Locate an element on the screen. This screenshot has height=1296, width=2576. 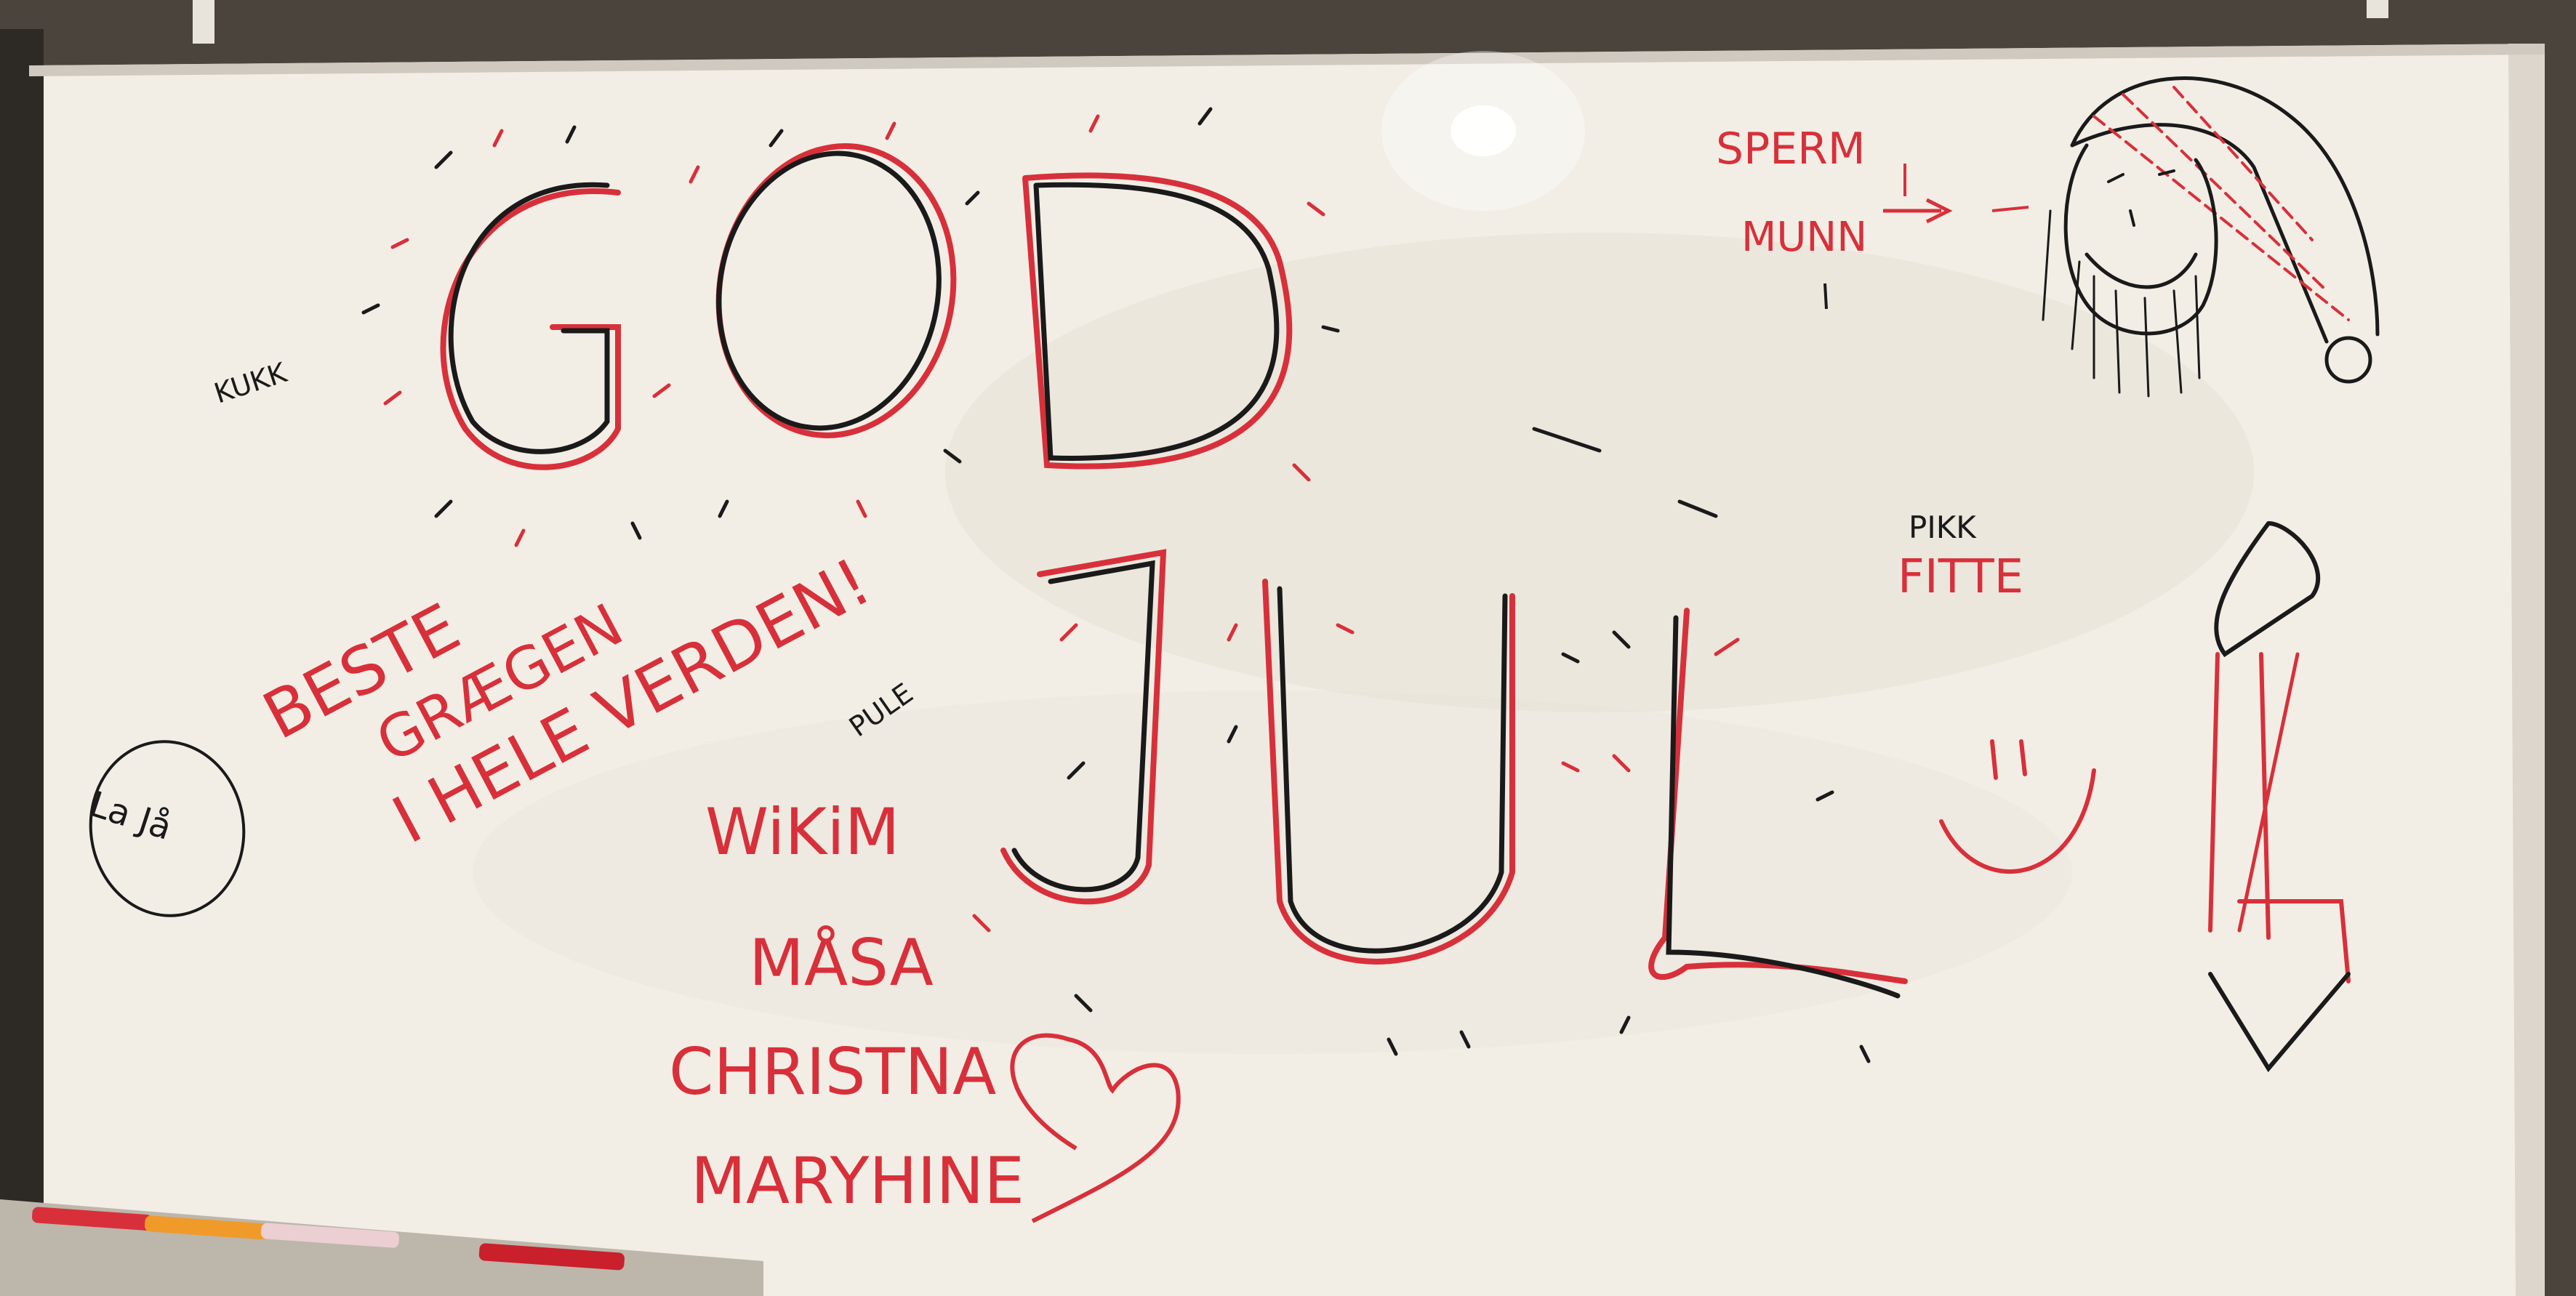
note-fitte: FITTE is located at coordinates (1960, 577).